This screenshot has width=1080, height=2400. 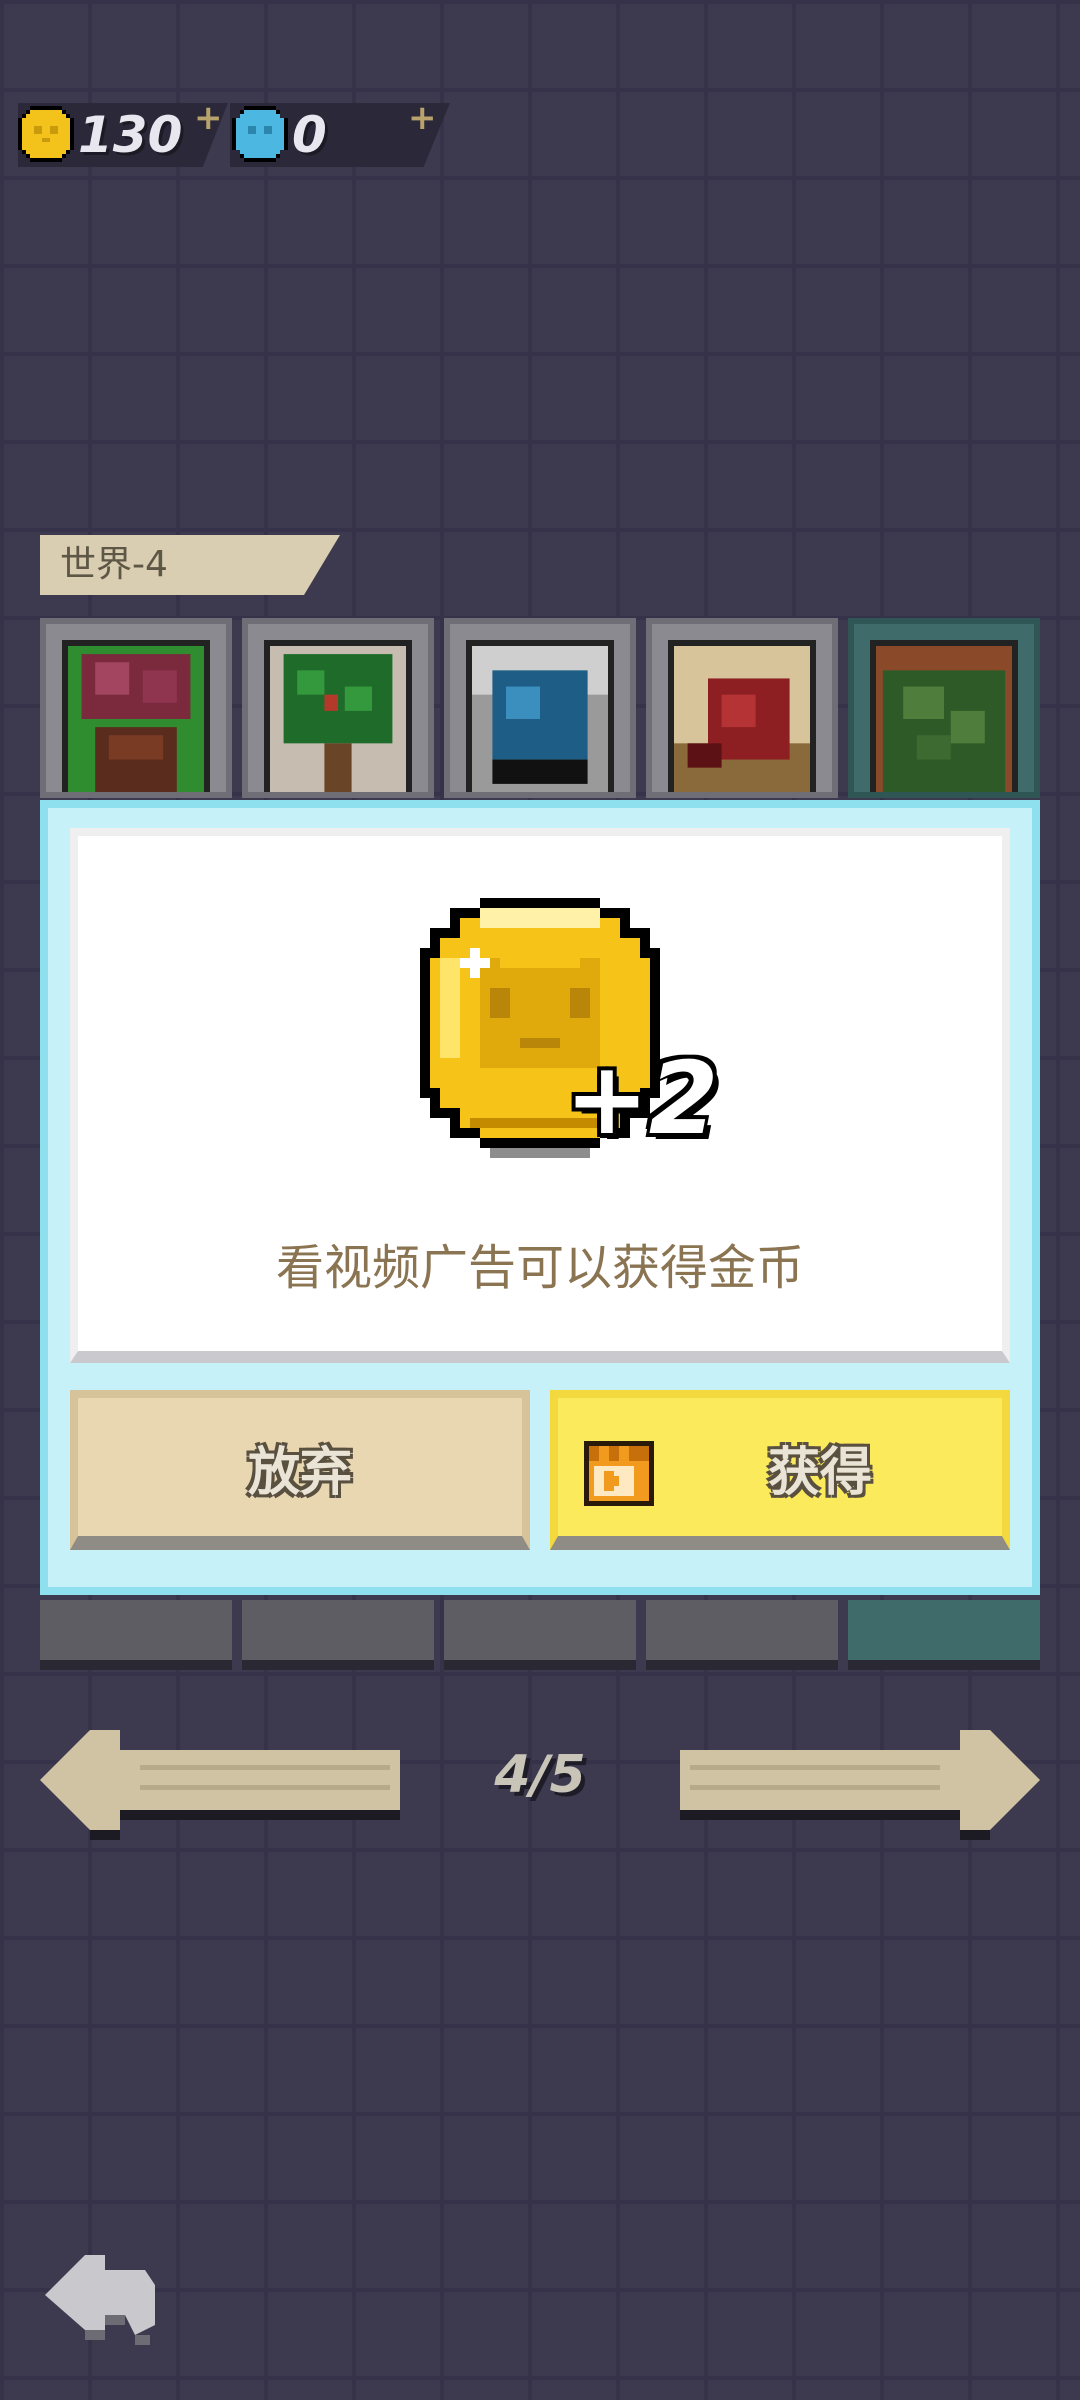 What do you see at coordinates (819, 1472) in the screenshot?
I see `obtain-label: 获得` at bounding box center [819, 1472].